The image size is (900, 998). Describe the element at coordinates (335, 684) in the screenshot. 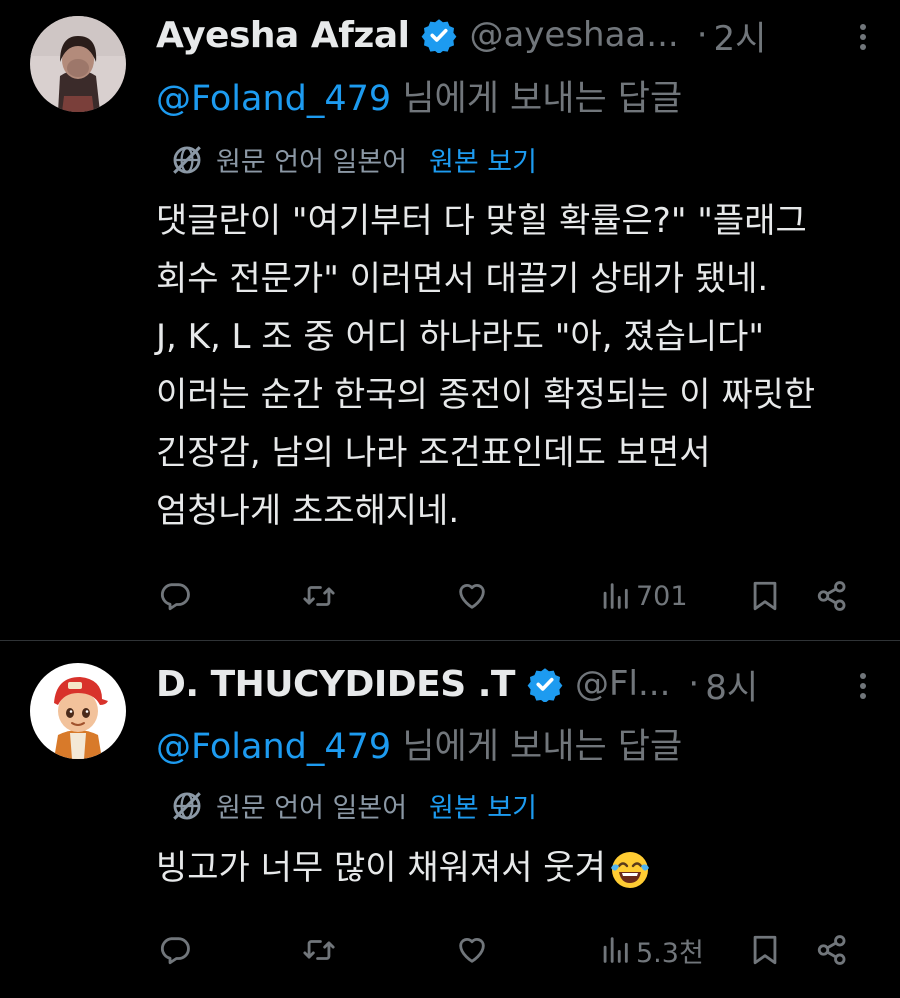

I see `author-name: D. THUCYDIDES .T` at that location.